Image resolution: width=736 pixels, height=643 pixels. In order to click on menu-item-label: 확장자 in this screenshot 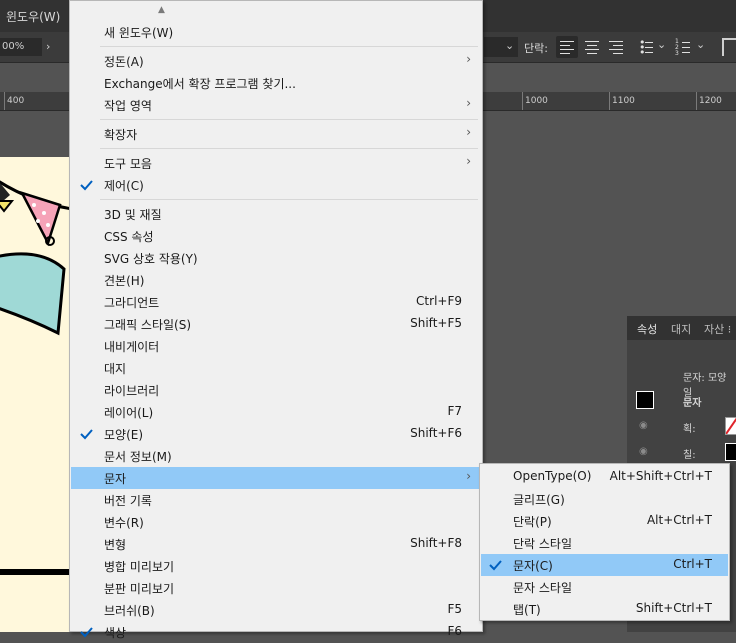, I will do `click(121, 135)`.